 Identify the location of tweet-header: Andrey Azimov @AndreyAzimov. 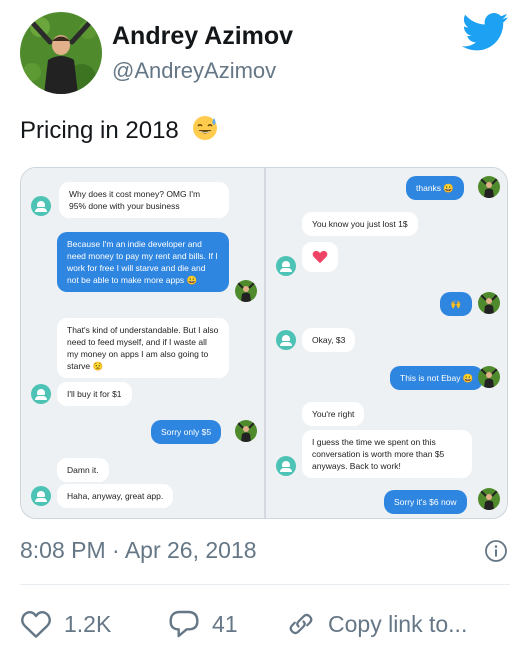
(265, 53).